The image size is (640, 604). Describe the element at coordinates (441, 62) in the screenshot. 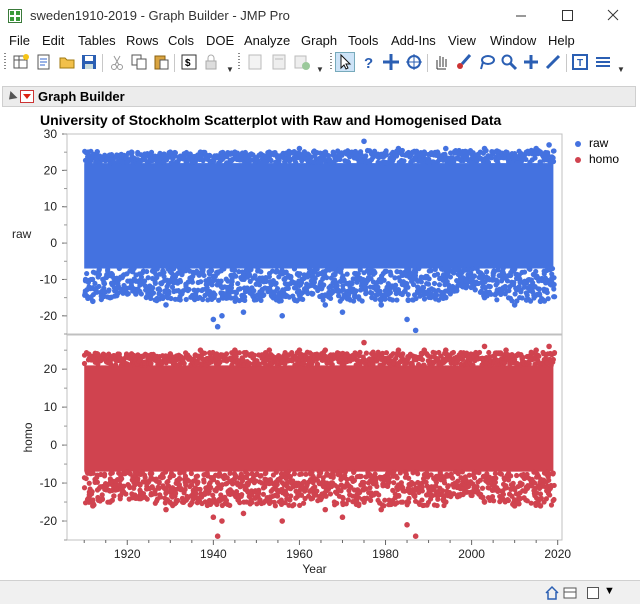

I see `hand-tool-icon` at that location.